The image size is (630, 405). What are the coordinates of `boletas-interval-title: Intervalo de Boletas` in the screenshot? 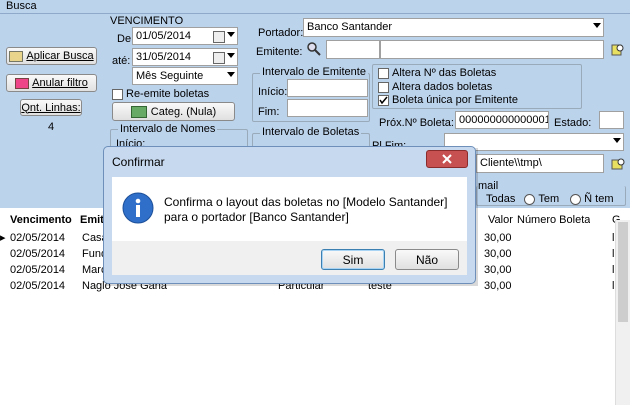 It's located at (311, 132).